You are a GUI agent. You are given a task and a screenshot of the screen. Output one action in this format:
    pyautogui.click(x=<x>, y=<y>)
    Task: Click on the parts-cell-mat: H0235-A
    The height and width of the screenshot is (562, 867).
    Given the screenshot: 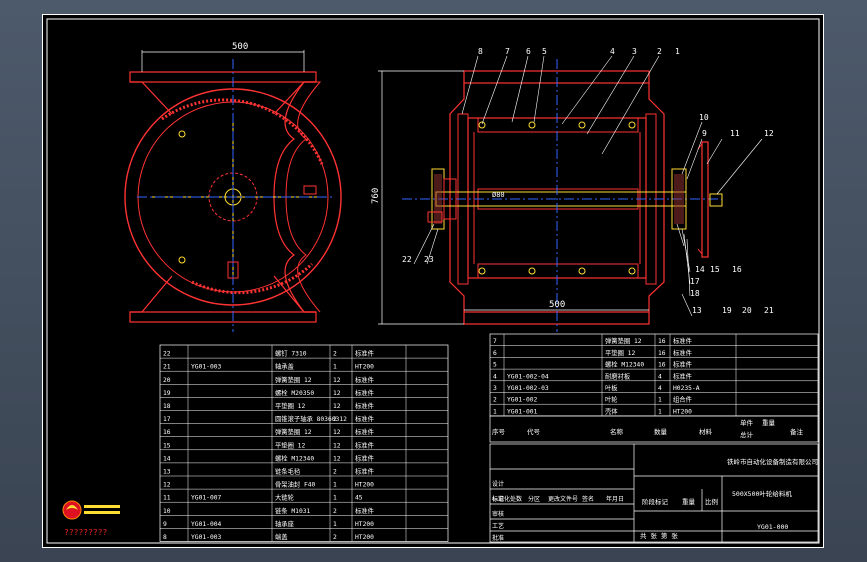 What is the action you would take?
    pyautogui.click(x=686, y=388)
    